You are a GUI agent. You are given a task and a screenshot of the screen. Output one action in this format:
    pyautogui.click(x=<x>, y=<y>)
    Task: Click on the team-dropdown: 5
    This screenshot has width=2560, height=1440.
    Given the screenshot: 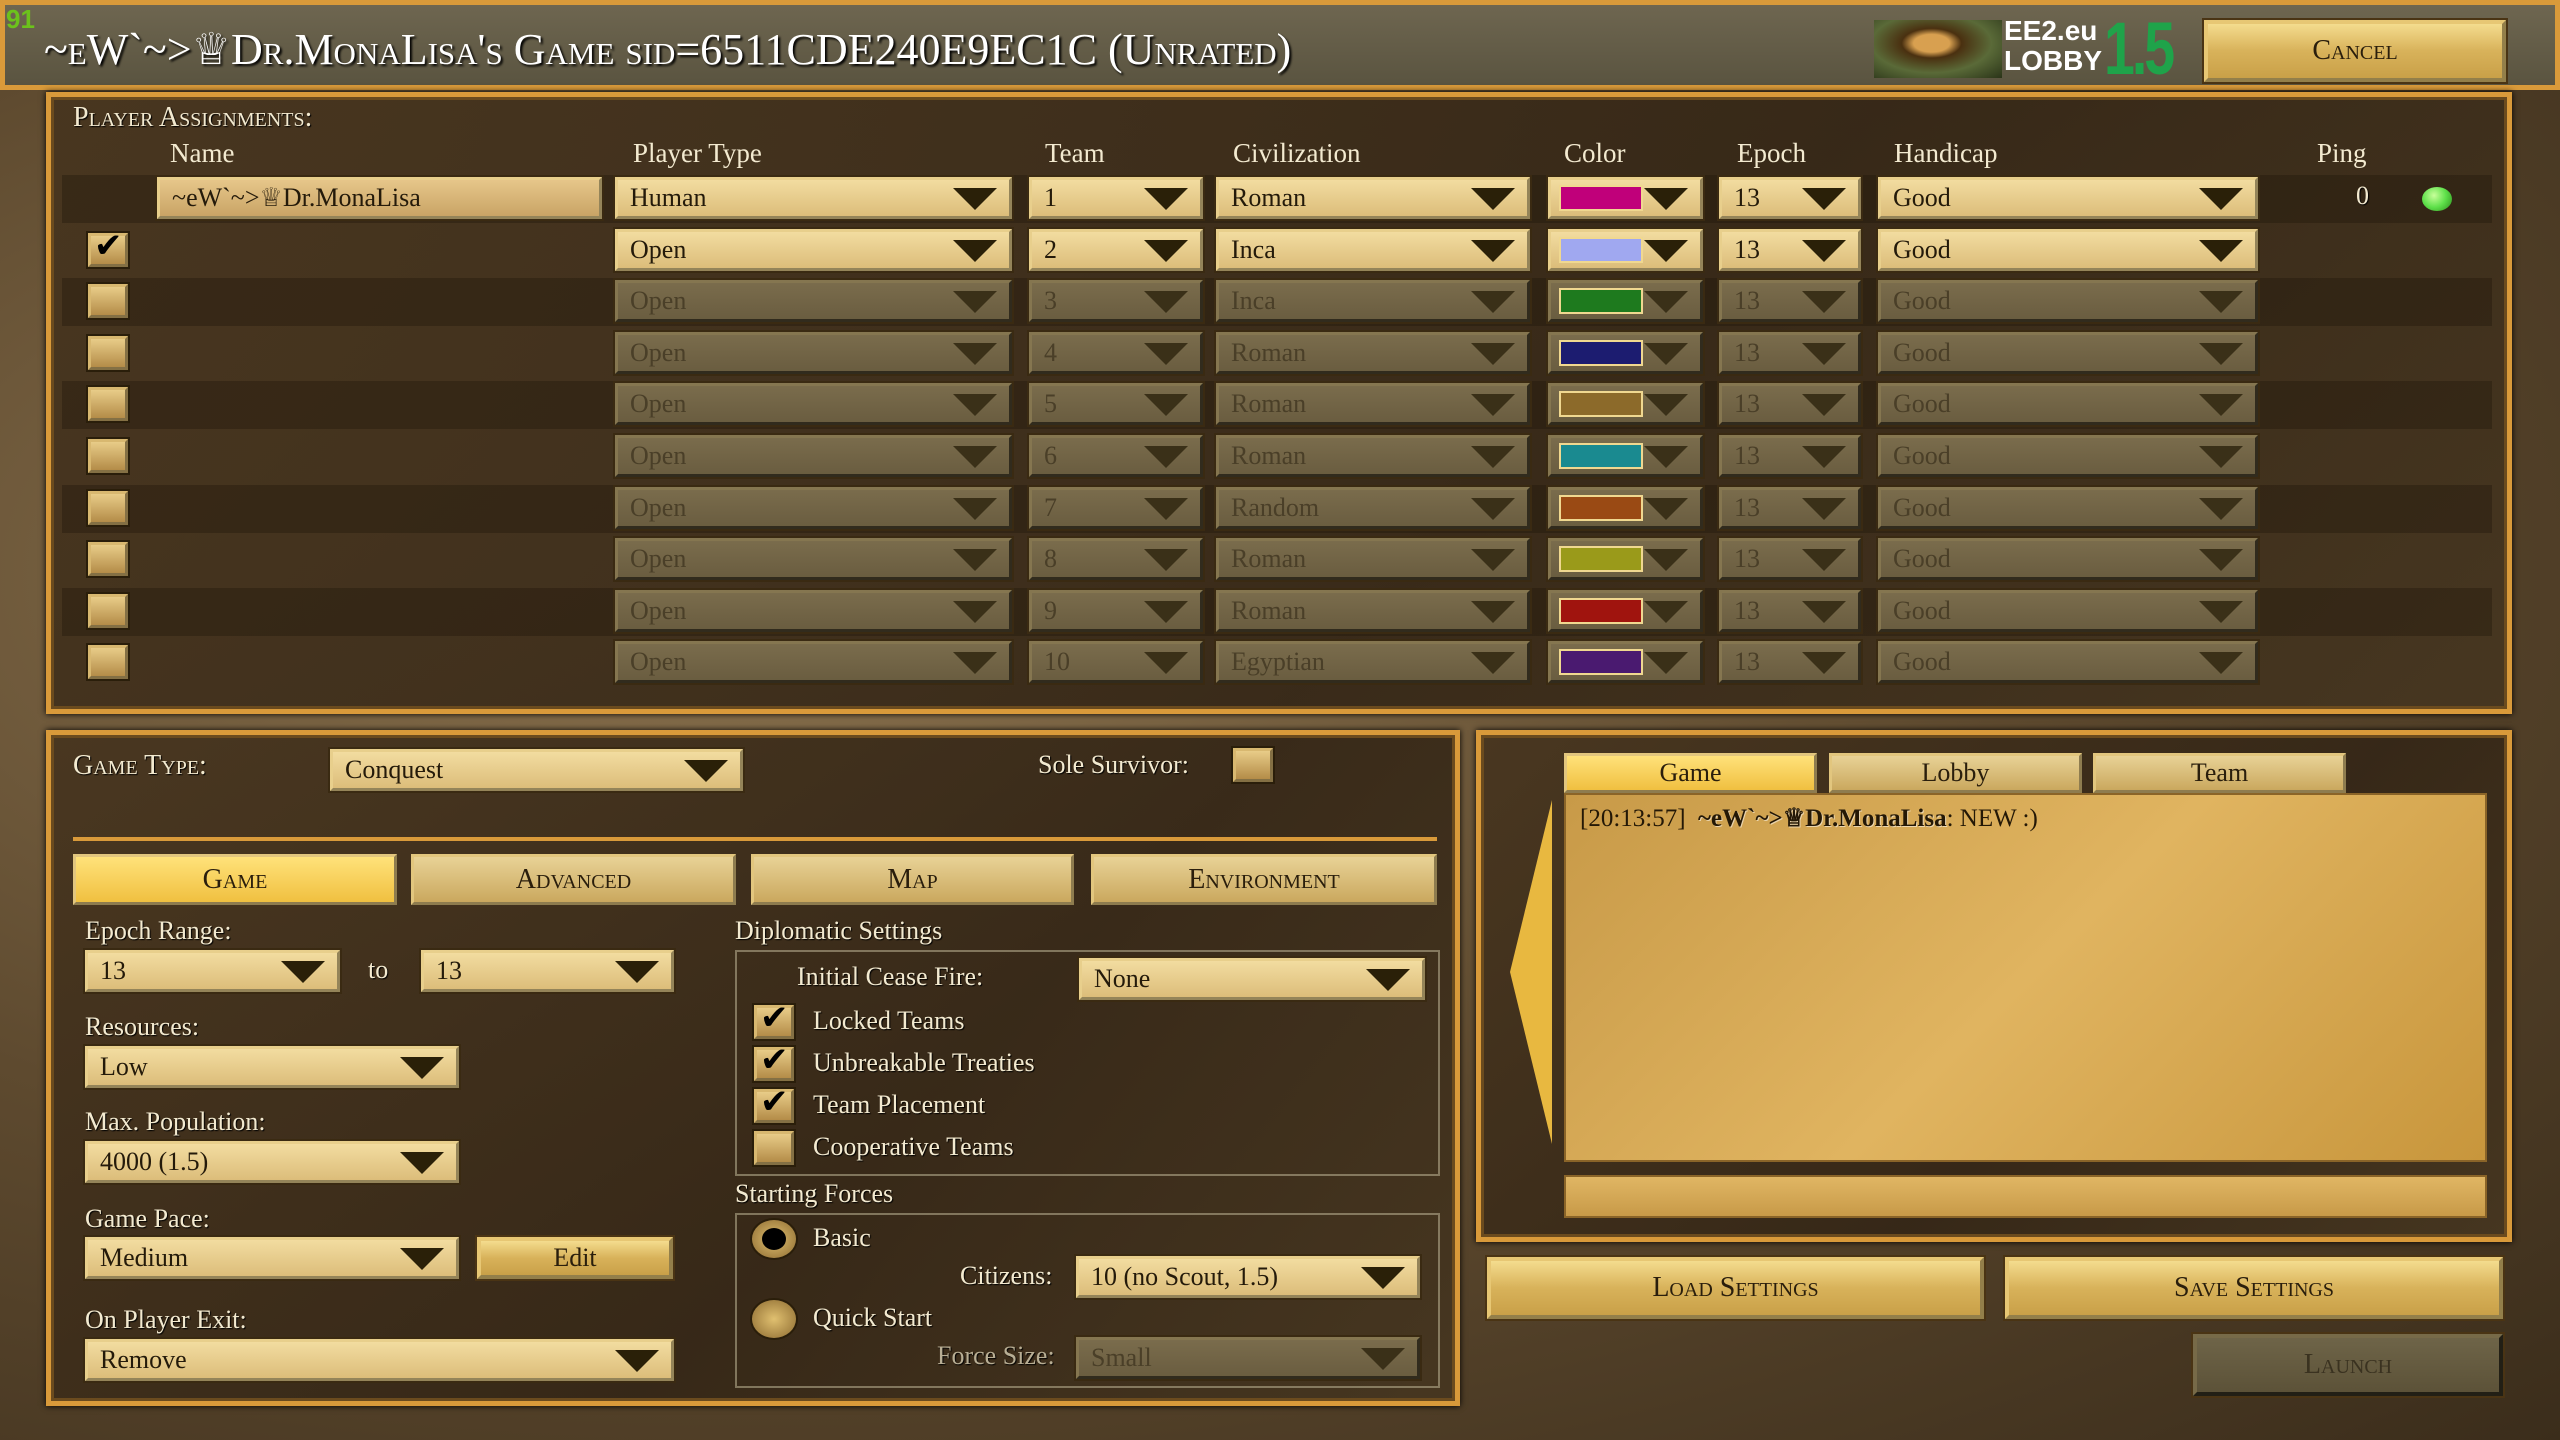 What is the action you would take?
    pyautogui.click(x=1116, y=404)
    